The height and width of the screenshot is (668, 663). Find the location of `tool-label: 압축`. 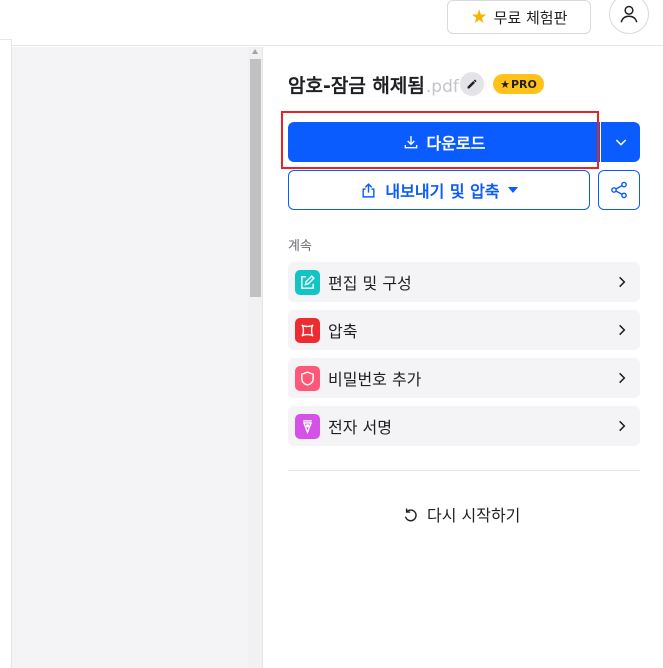

tool-label: 압축 is located at coordinates (343, 331).